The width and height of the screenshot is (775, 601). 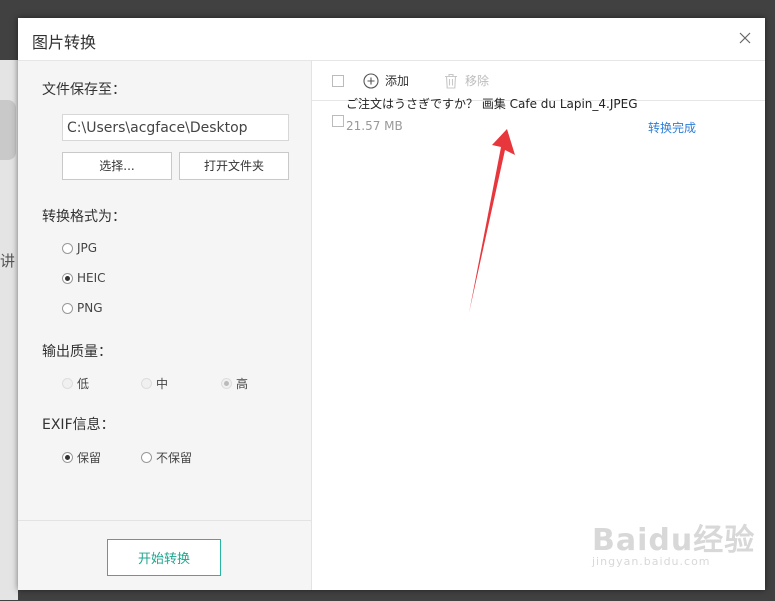 What do you see at coordinates (672, 128) in the screenshot?
I see `file-status: 转换完成` at bounding box center [672, 128].